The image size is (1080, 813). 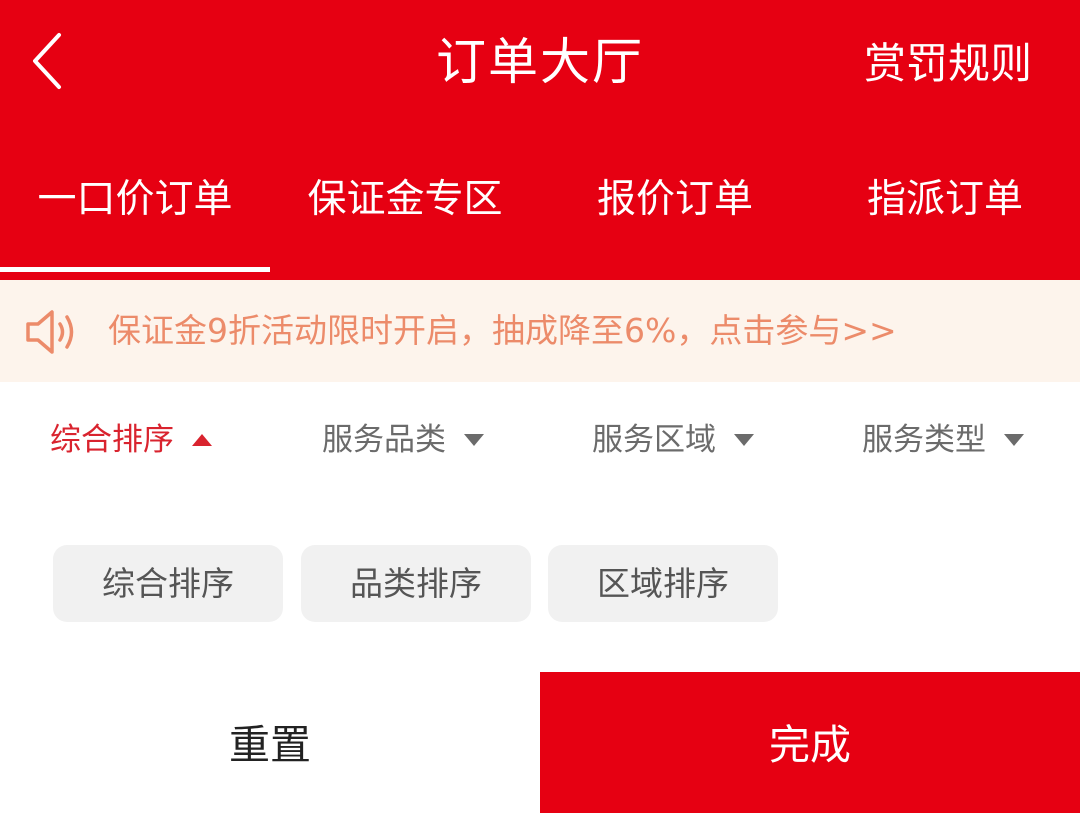 What do you see at coordinates (948, 64) in the screenshot?
I see `rules-link: 赏罚规则` at bounding box center [948, 64].